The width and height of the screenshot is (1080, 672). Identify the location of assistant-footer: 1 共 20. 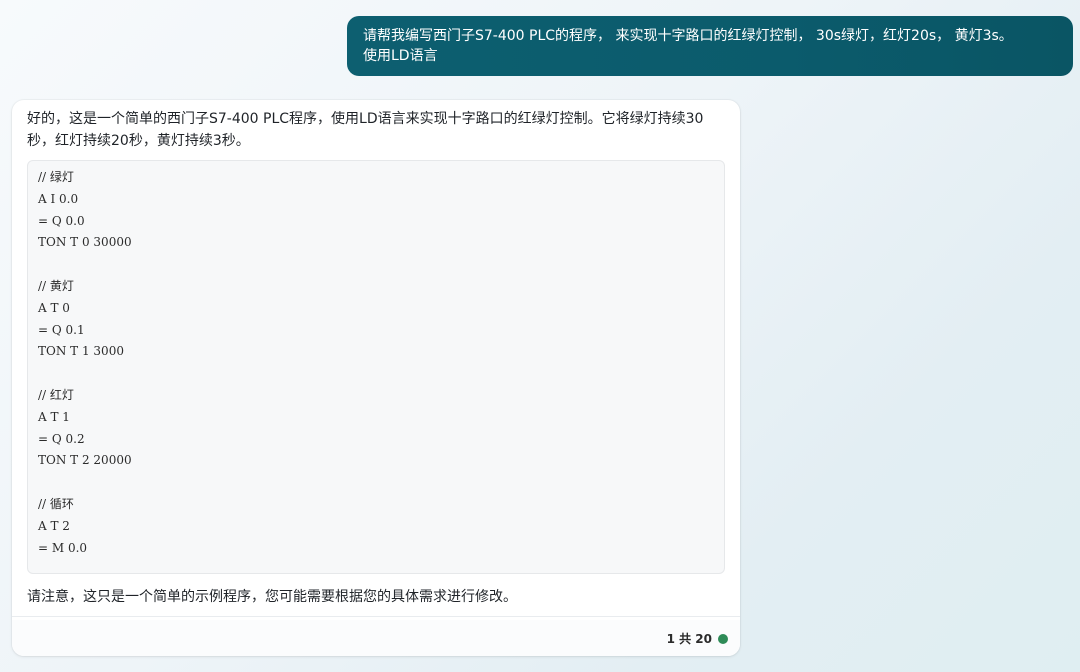
(376, 638).